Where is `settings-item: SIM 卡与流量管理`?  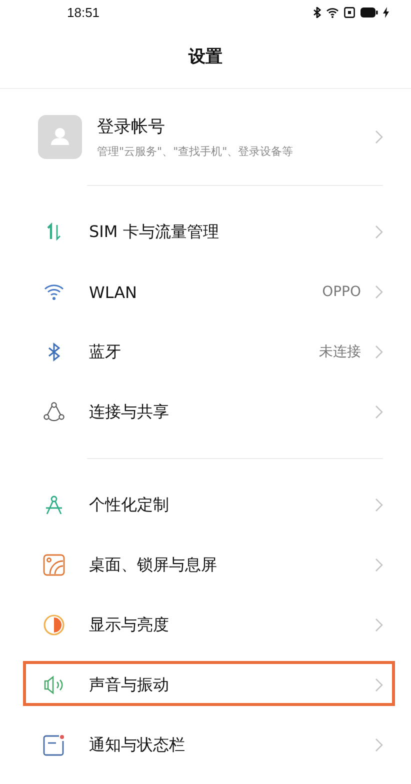 settings-item: SIM 卡与流量管理 is located at coordinates (205, 232).